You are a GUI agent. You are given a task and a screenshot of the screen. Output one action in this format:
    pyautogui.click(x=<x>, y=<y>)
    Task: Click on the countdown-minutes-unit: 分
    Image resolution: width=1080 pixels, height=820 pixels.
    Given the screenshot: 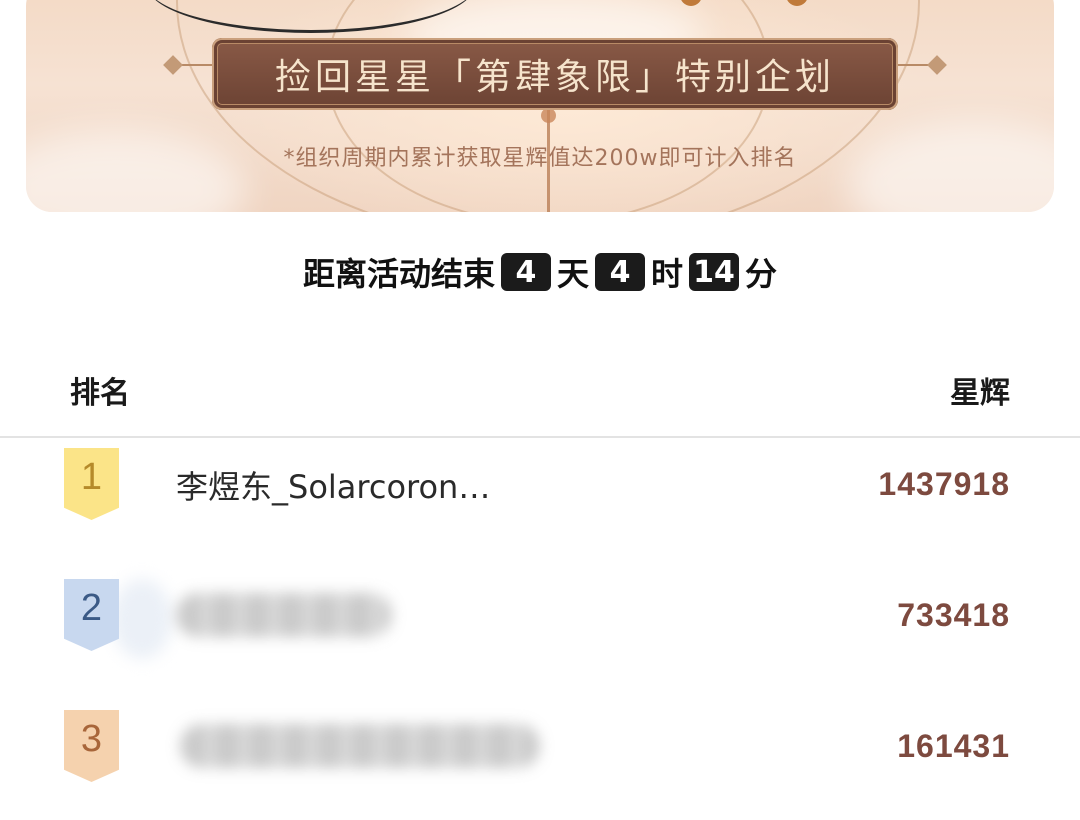 What is the action you would take?
    pyautogui.click(x=761, y=274)
    